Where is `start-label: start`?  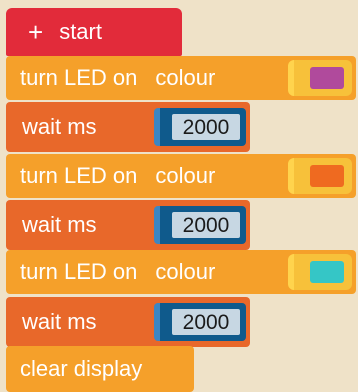
start-label: start is located at coordinates (80, 31).